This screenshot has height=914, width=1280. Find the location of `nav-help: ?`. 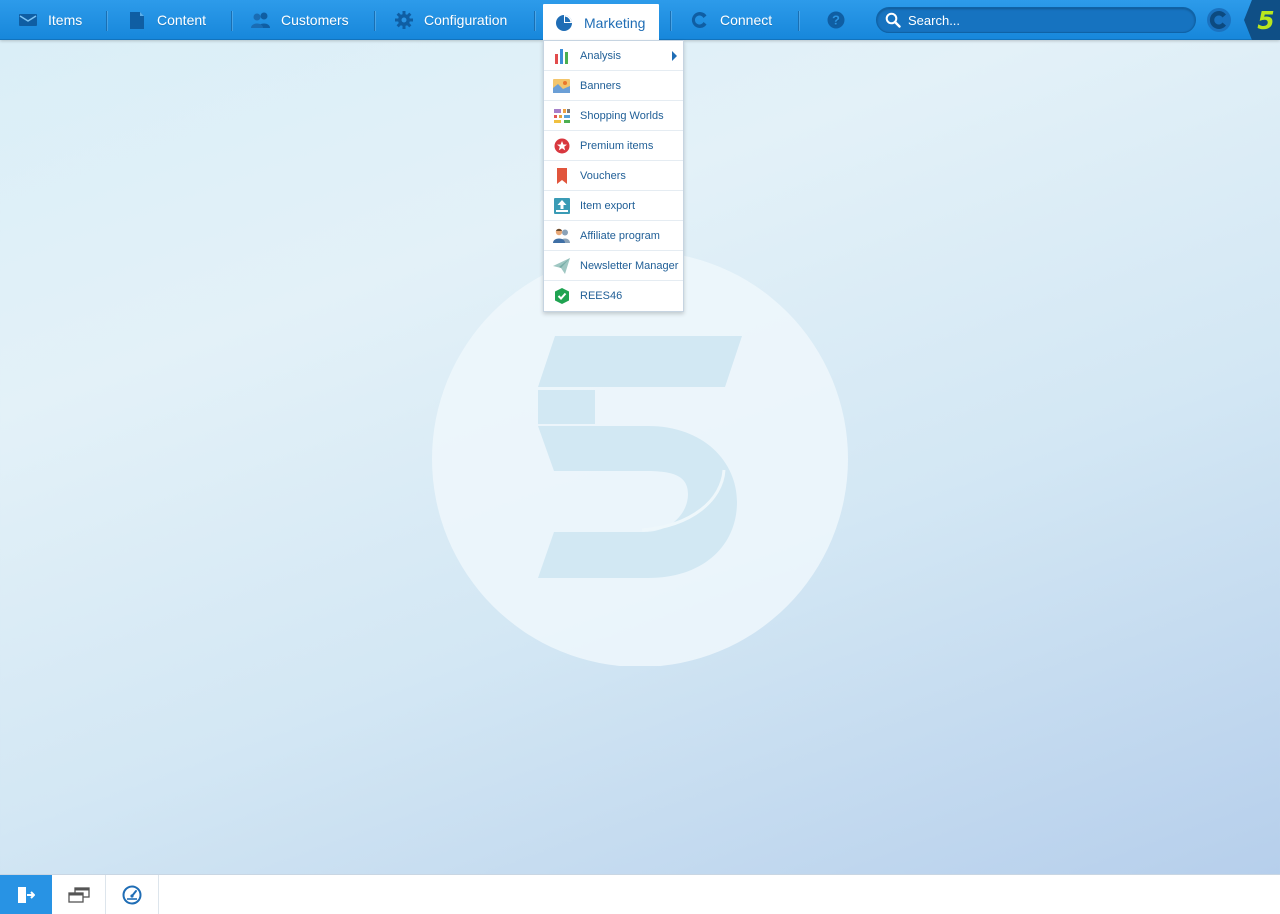

nav-help: ? is located at coordinates (836, 20).